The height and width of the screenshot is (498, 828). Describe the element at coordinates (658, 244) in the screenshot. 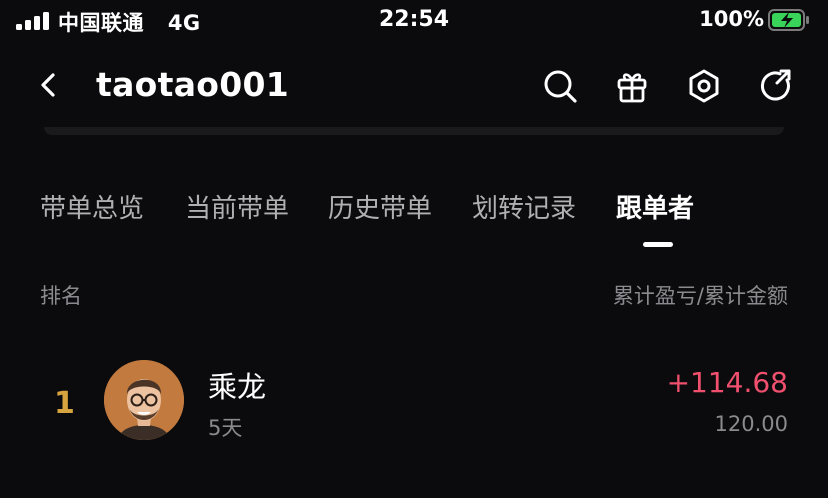

I see `active-tab-indicator` at that location.